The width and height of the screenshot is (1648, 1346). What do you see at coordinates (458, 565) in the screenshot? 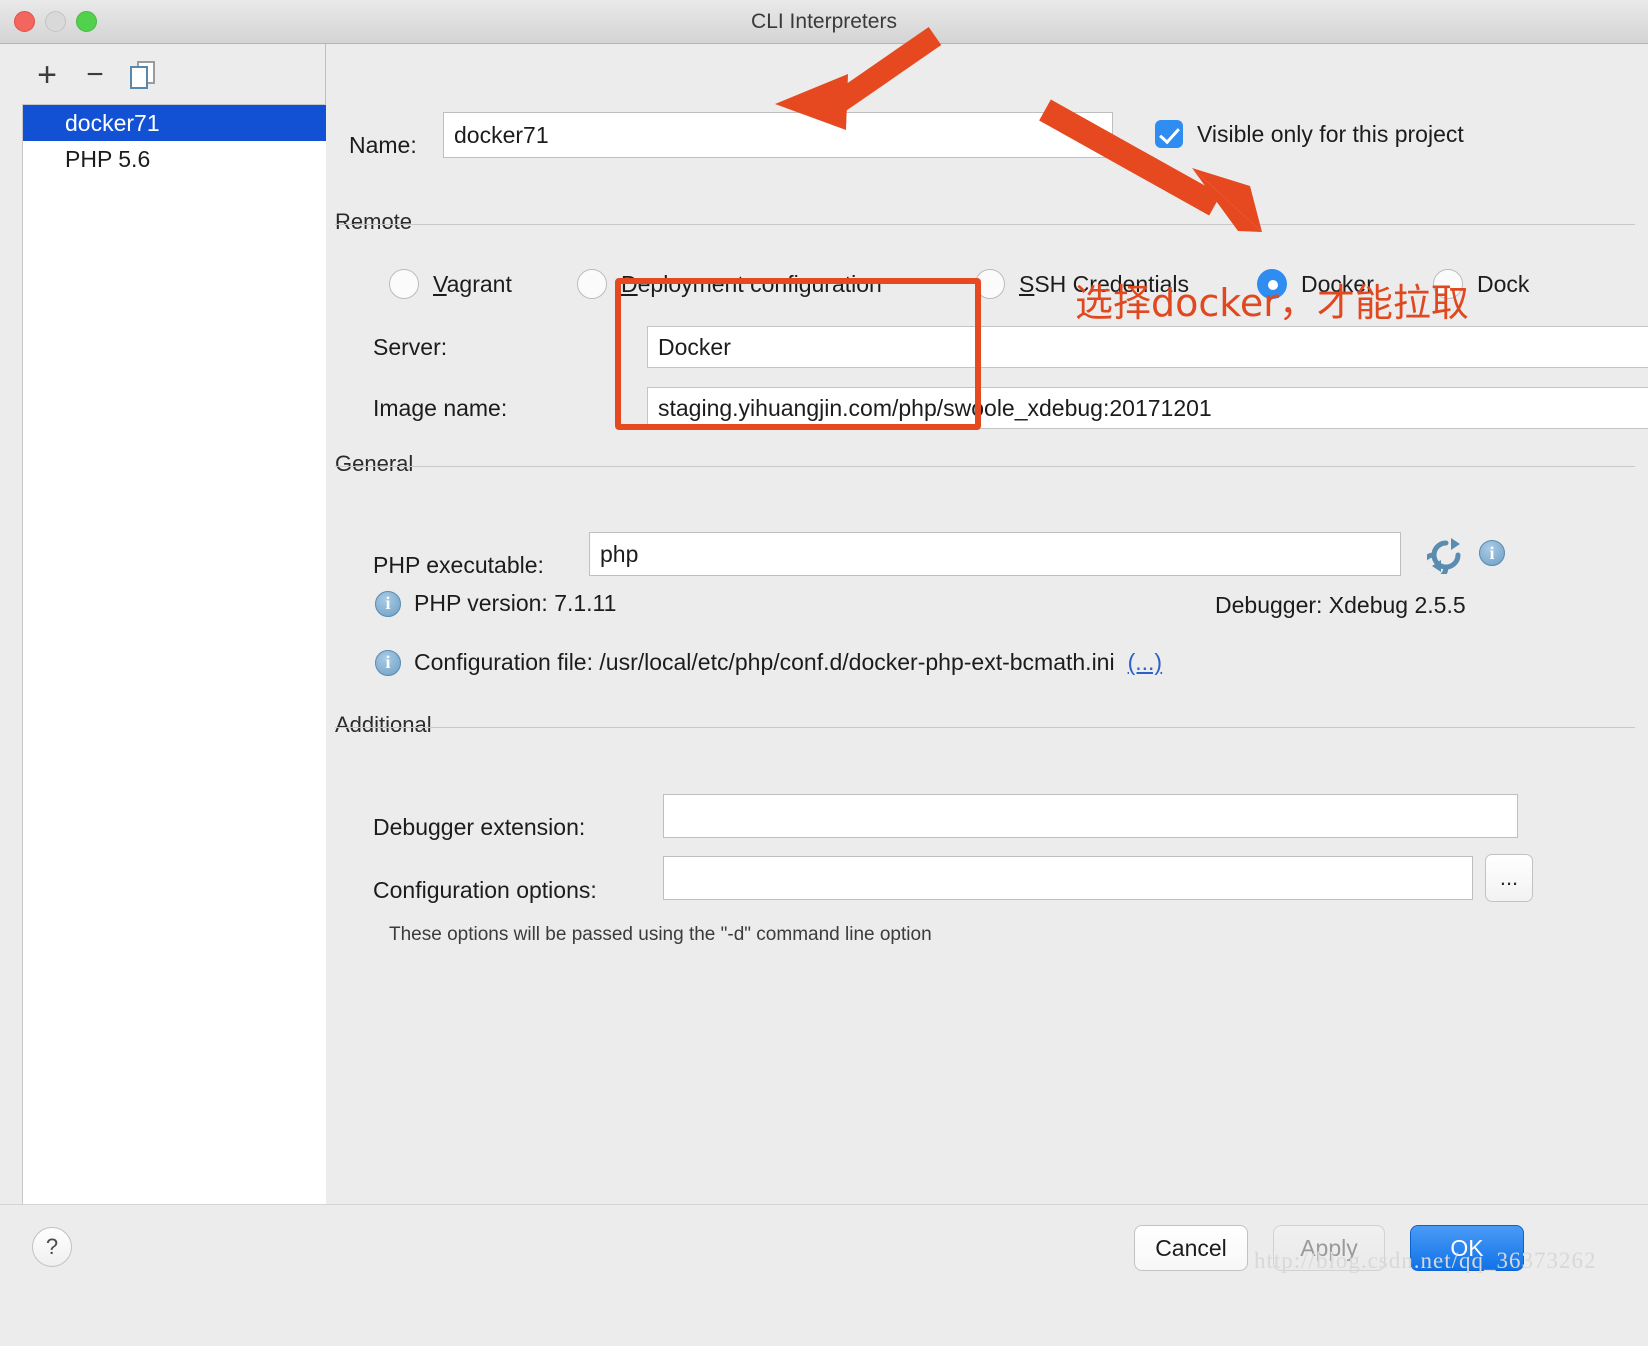
I see `php-executable-label: PHP executable:` at bounding box center [458, 565].